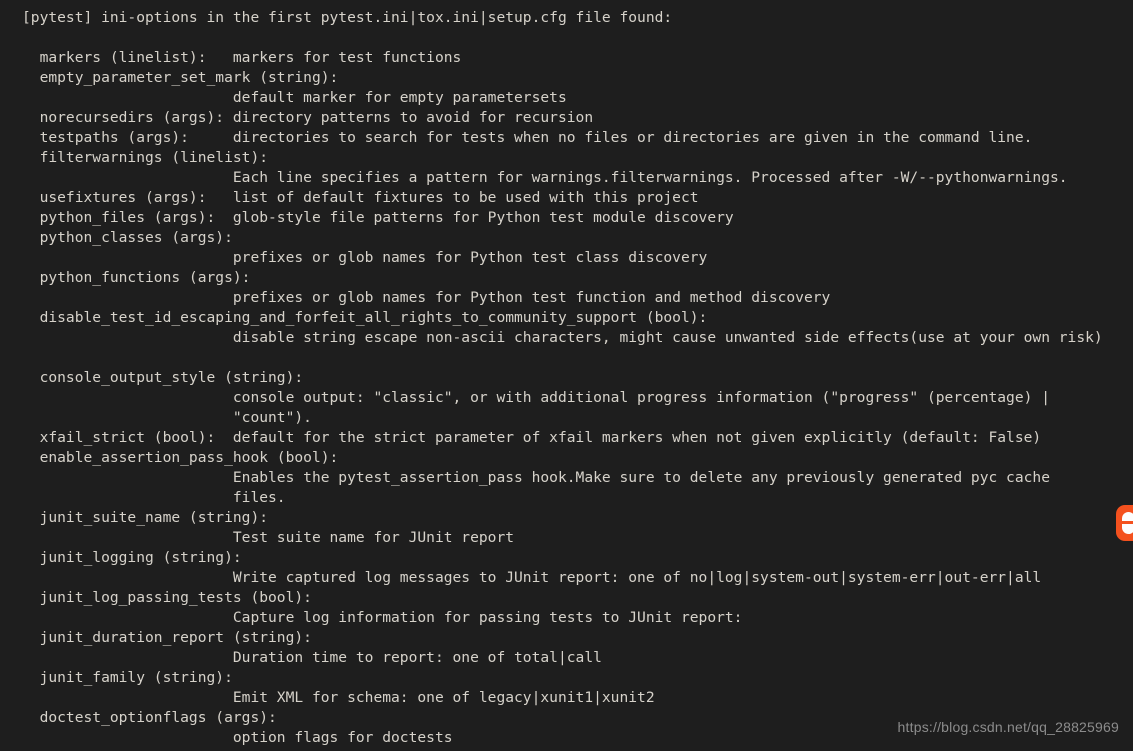 This screenshot has width=1133, height=751. I want to click on orange-app-icon-glyph, so click(1124, 523).